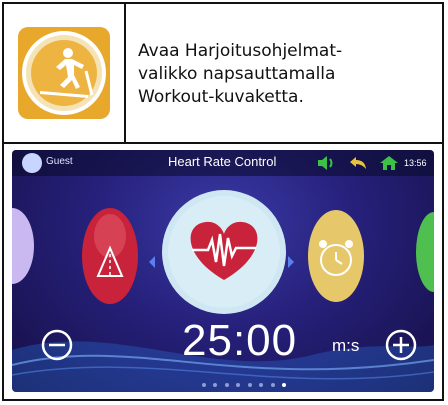 The image size is (448, 405). Describe the element at coordinates (32, 163) in the screenshot. I see `user-avatar` at that location.